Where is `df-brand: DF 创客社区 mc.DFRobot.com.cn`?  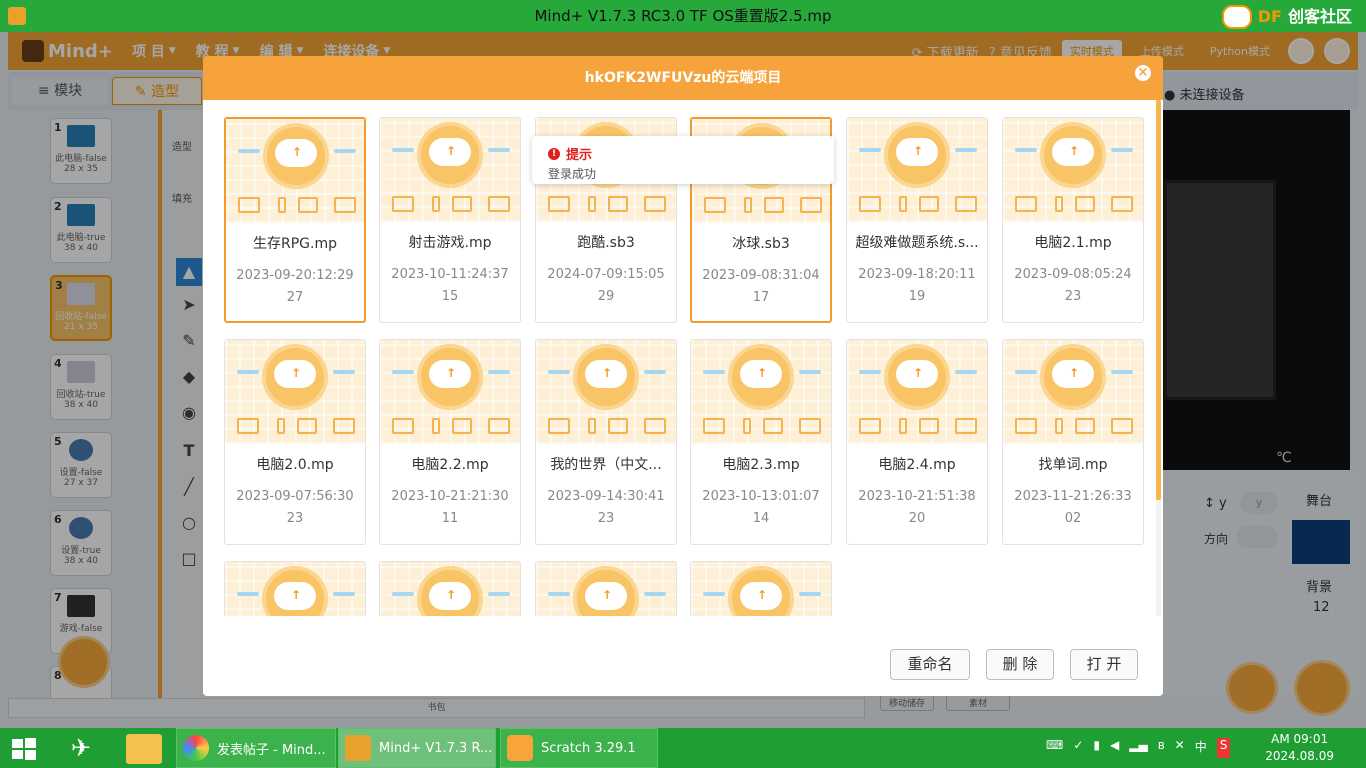 df-brand: DF 创客社区 mc.DFRobot.com.cn is located at coordinates (1286, 25).